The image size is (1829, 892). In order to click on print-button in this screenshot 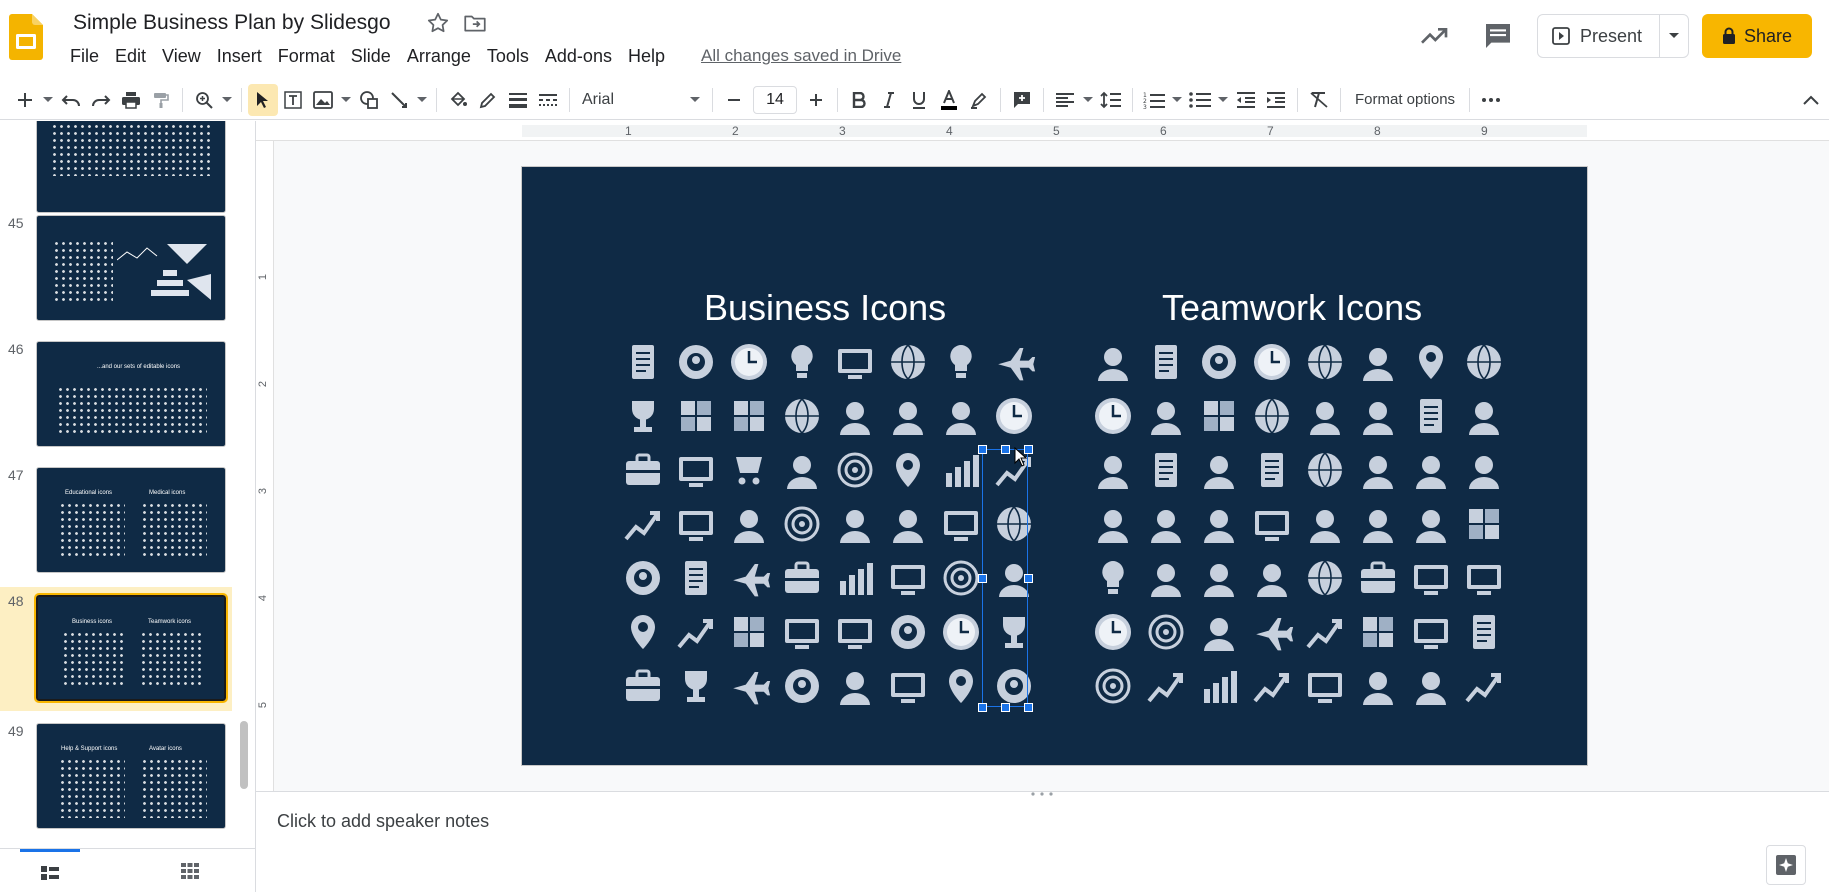, I will do `click(131, 100)`.